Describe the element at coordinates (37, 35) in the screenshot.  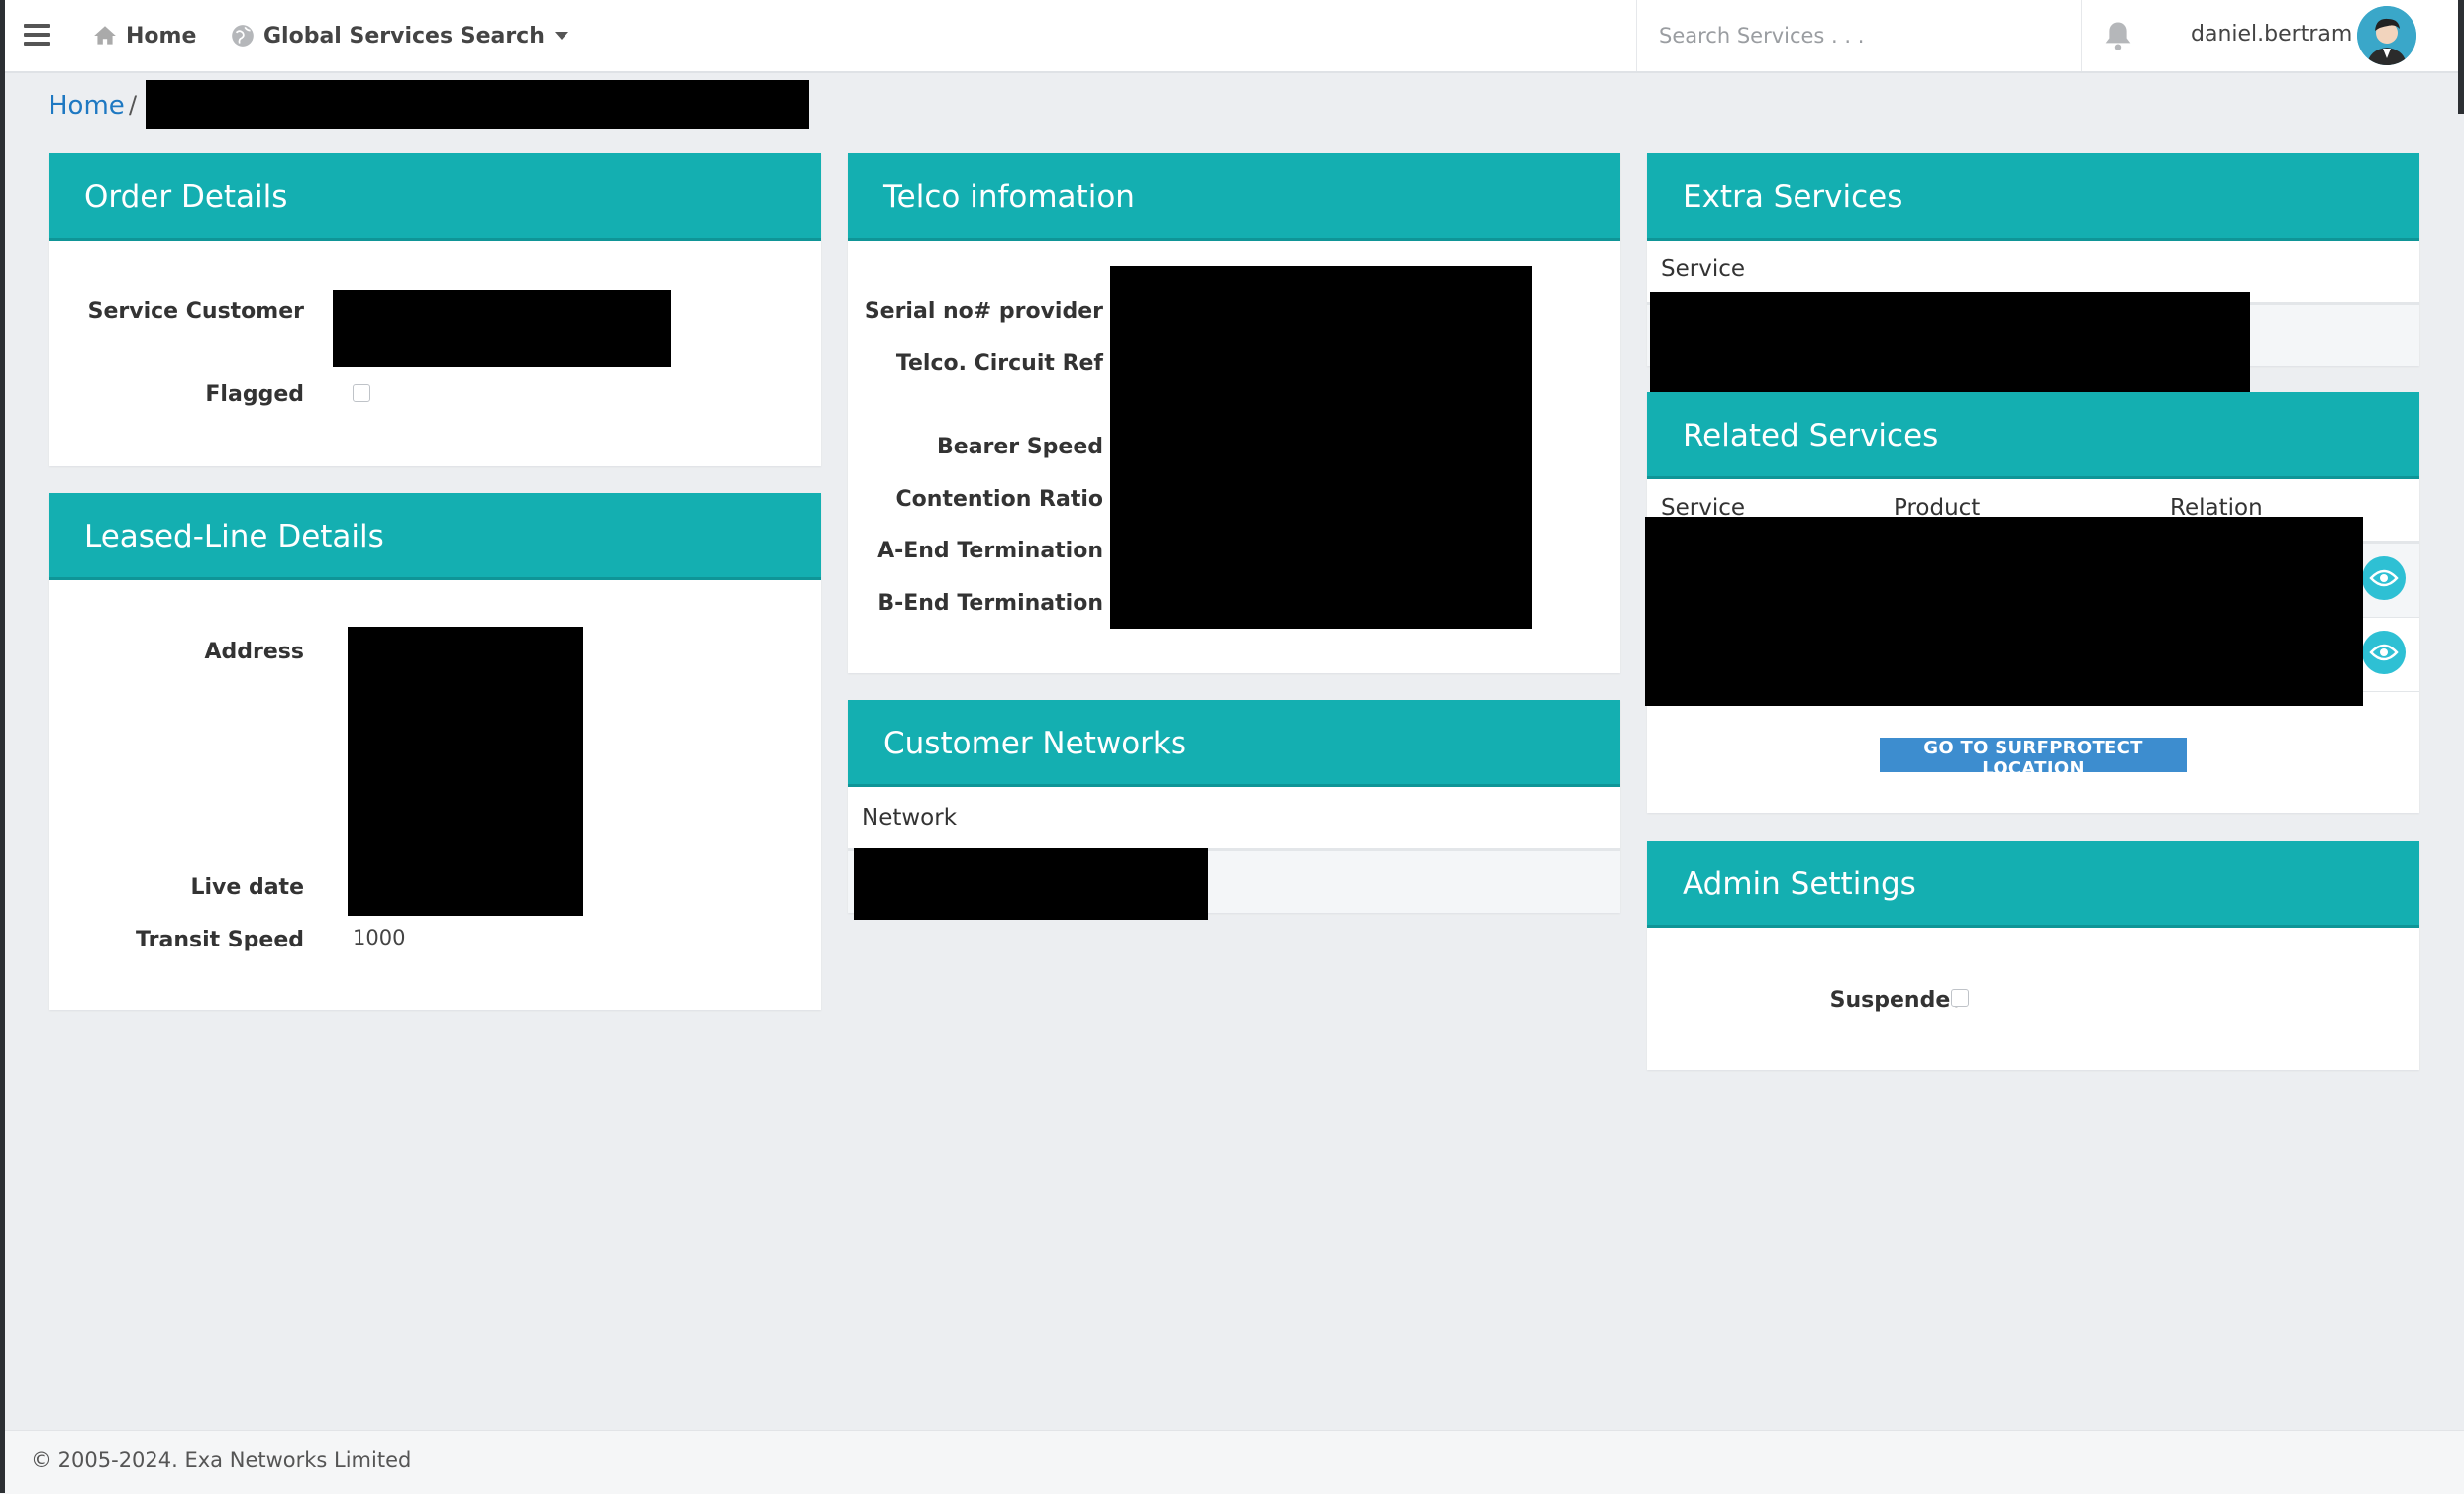
I see `hamburger-menu-icon` at that location.